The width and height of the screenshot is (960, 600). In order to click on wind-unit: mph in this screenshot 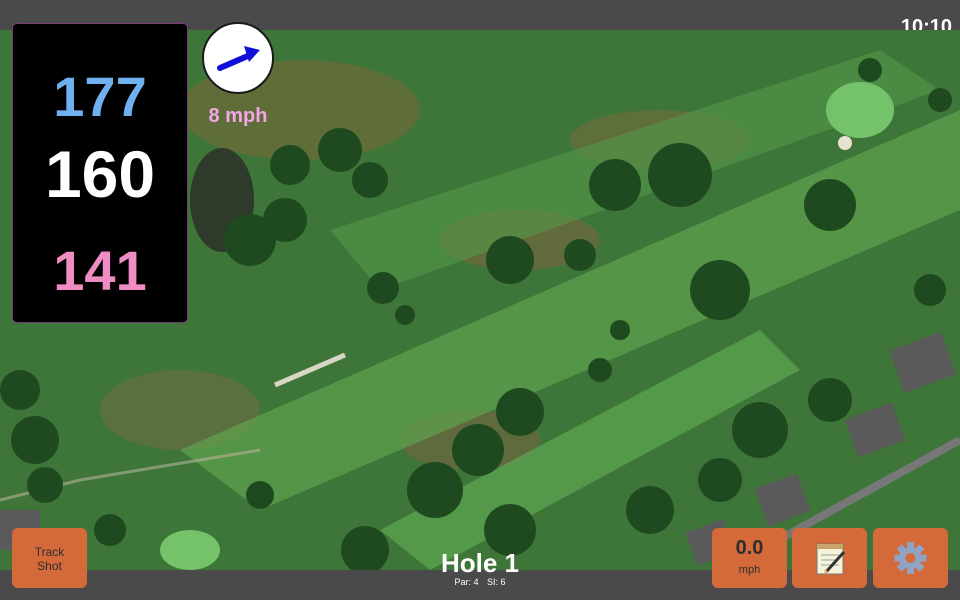, I will do `click(749, 570)`.